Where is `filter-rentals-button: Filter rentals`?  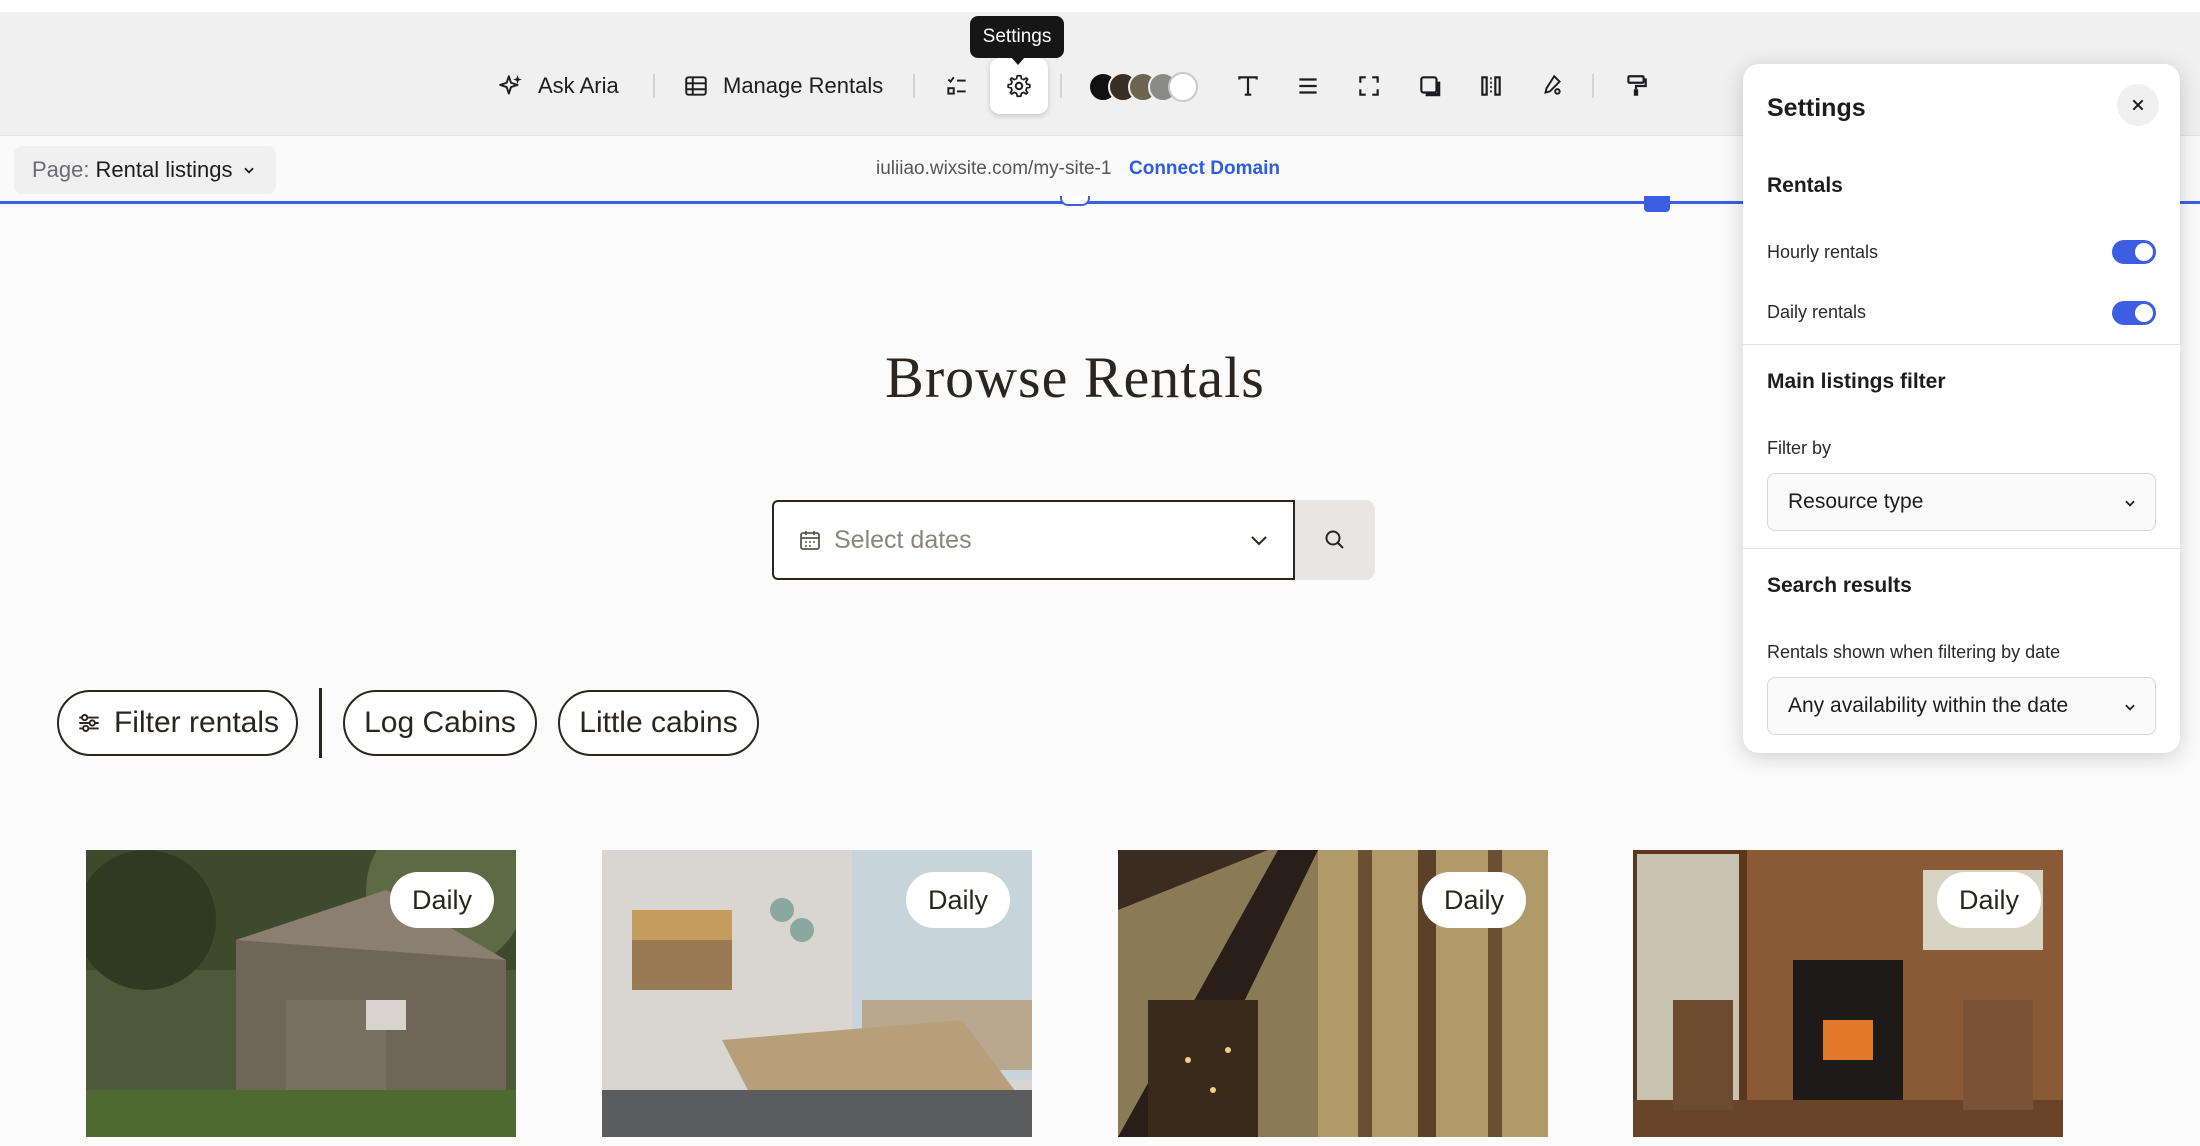 filter-rentals-button: Filter rentals is located at coordinates (177, 723).